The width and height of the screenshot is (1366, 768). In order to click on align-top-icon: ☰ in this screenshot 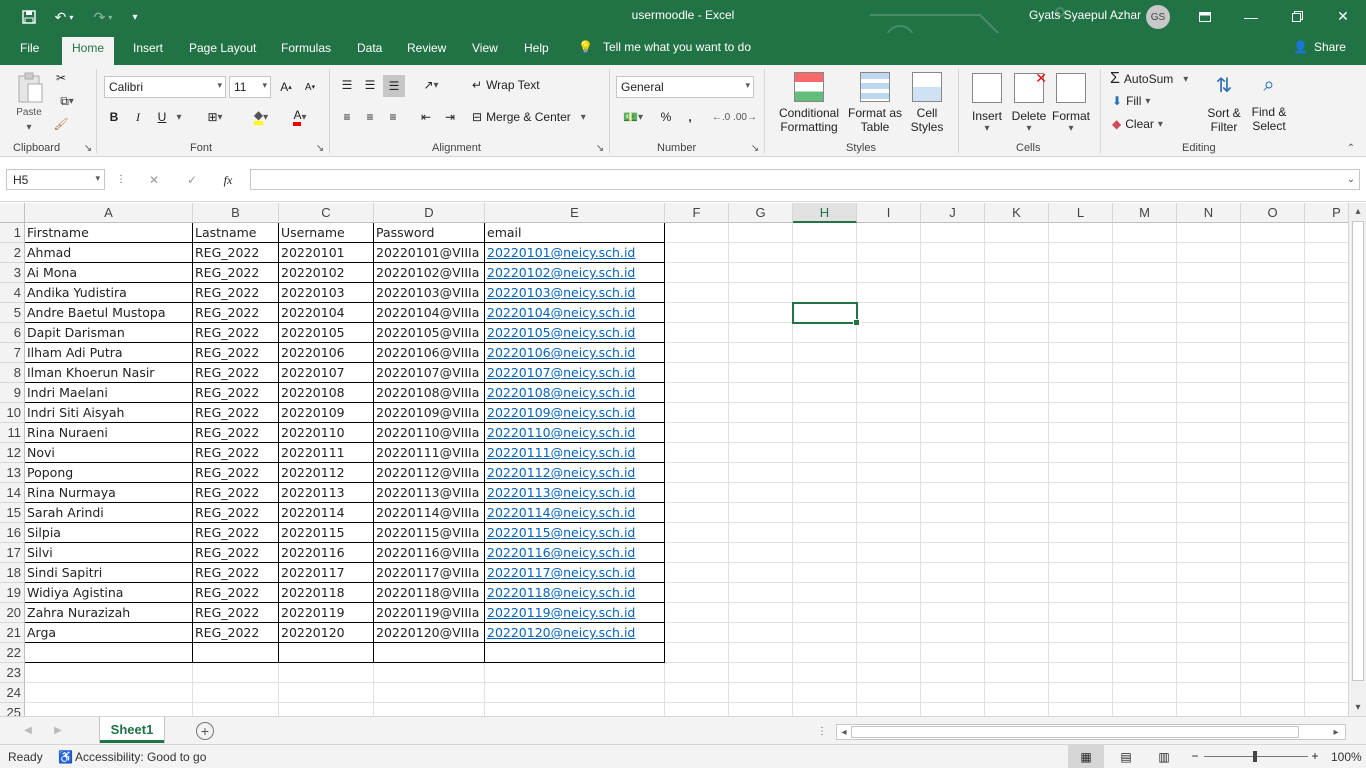, I will do `click(347, 85)`.